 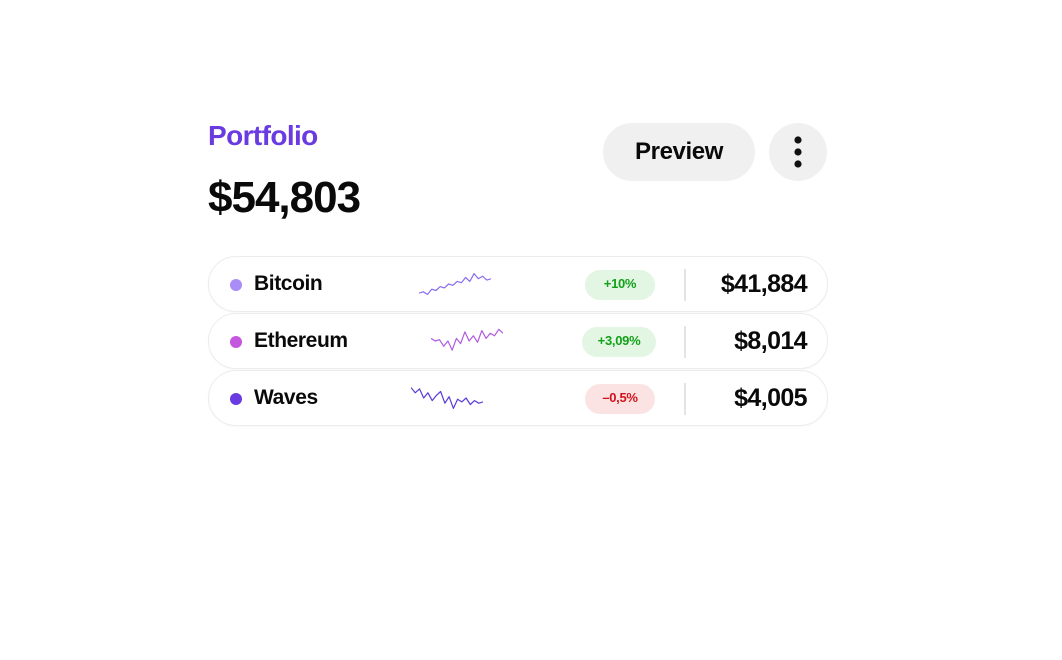 I want to click on asset-value: $41,884, so click(x=764, y=284).